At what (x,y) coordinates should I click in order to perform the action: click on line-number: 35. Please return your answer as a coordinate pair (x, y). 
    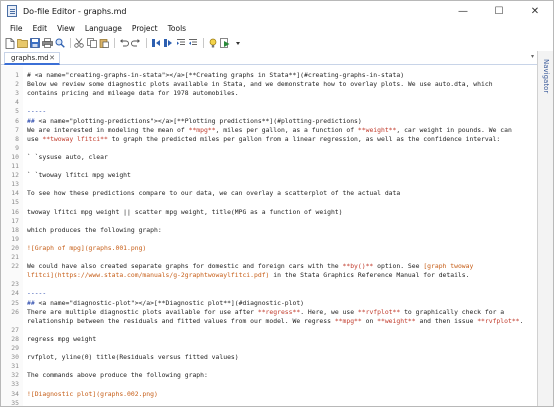
    Looking at the image, I should click on (15, 402).